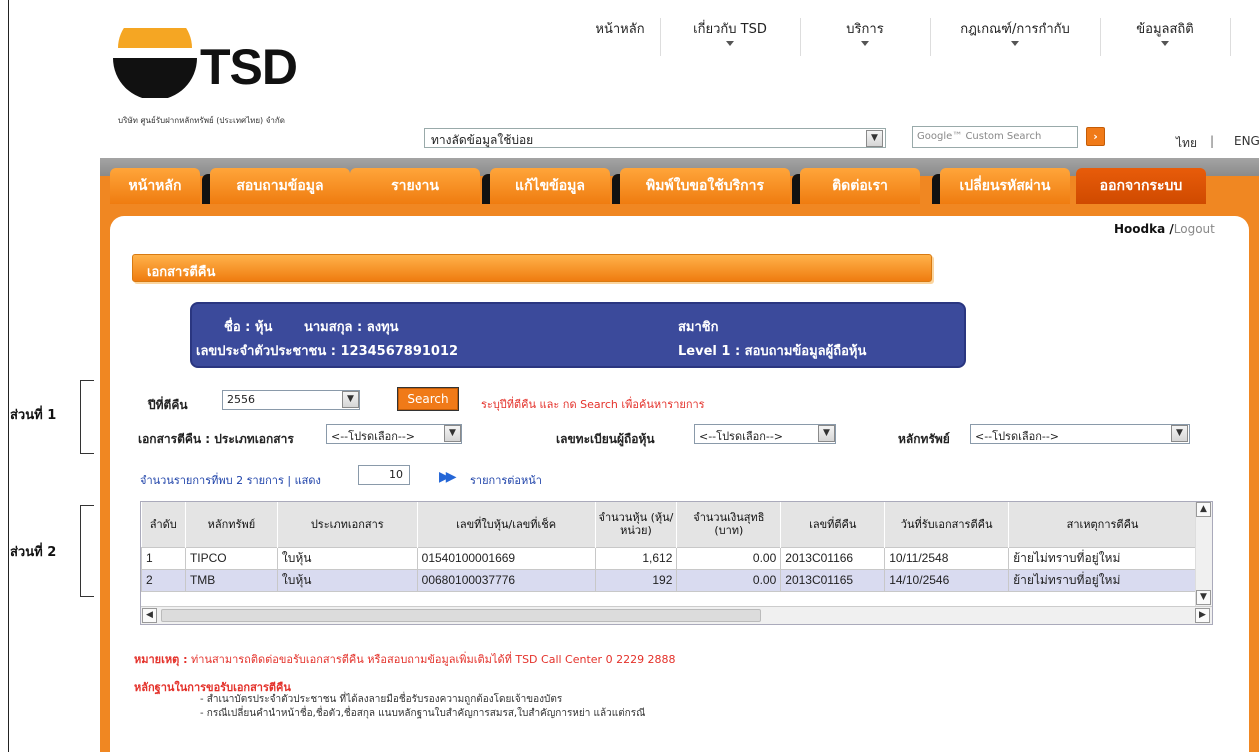 Image resolution: width=1259 pixels, height=752 pixels. What do you see at coordinates (1141, 186) in the screenshot?
I see `mainnav-logout: ออกจากระบบ` at bounding box center [1141, 186].